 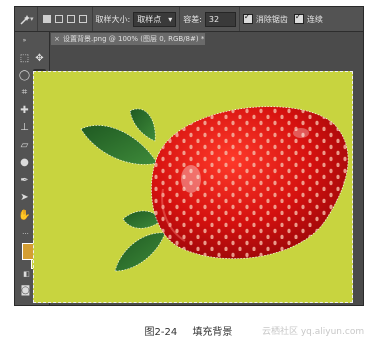 I want to click on antialias-group: 消除锯齿 连续, so click(x=283, y=19).